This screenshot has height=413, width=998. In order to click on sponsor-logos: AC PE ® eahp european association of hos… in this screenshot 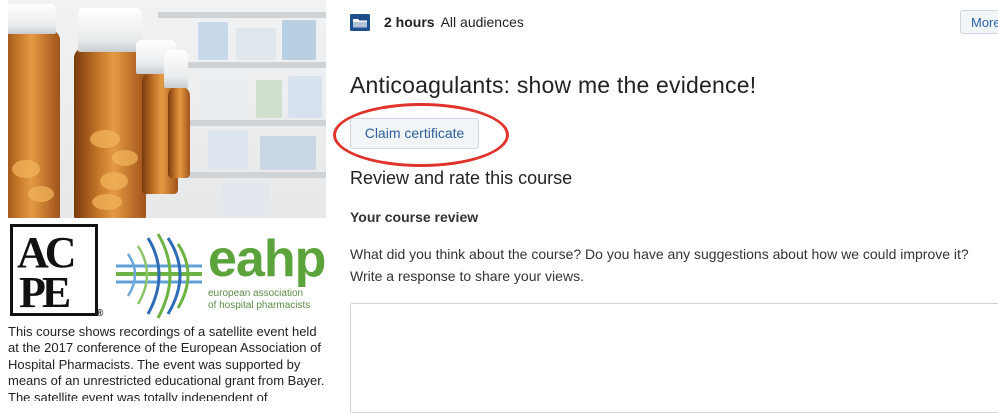, I will do `click(167, 274)`.